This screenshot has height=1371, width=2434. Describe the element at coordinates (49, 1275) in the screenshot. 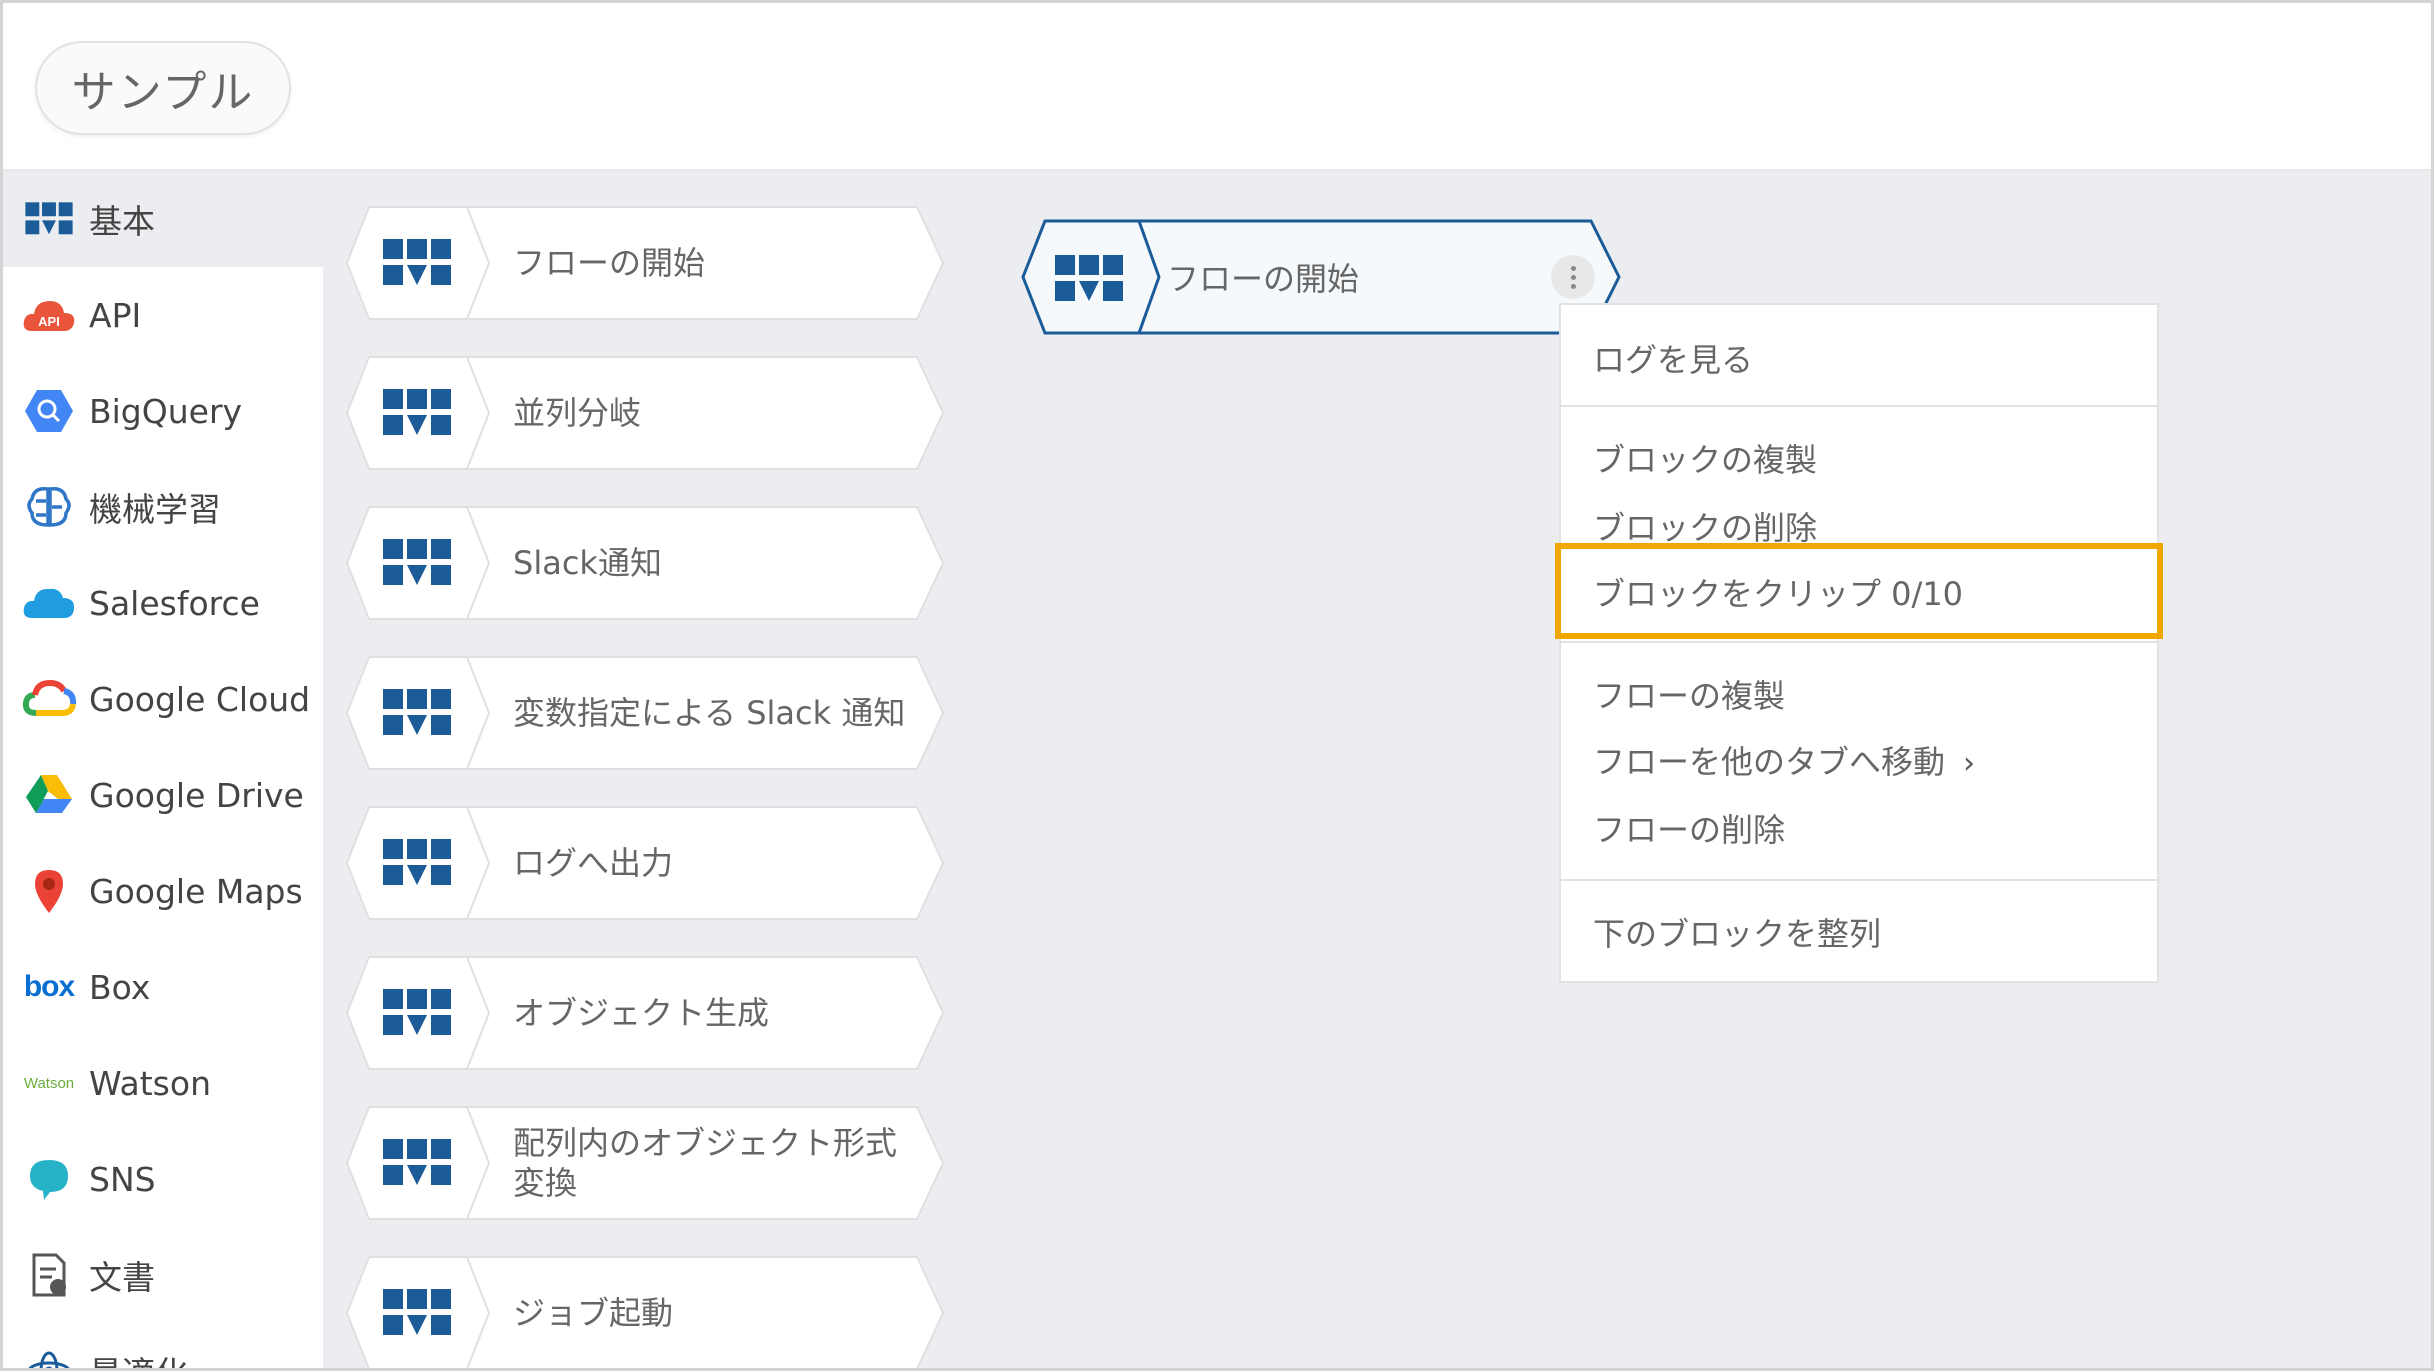

I see `document-icon` at that location.